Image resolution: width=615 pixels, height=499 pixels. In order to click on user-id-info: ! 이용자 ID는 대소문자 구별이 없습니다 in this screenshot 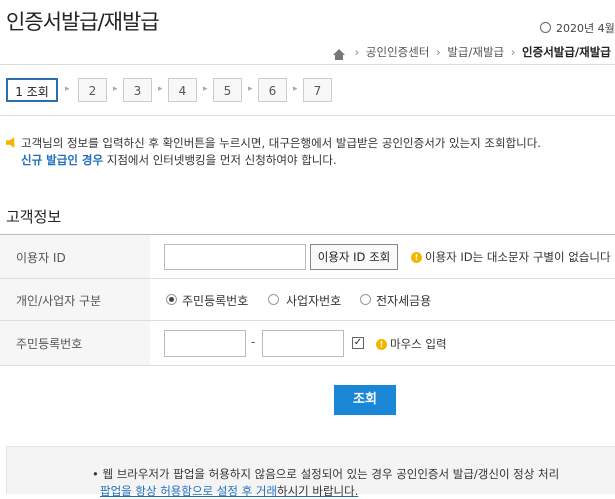, I will do `click(511, 257)`.